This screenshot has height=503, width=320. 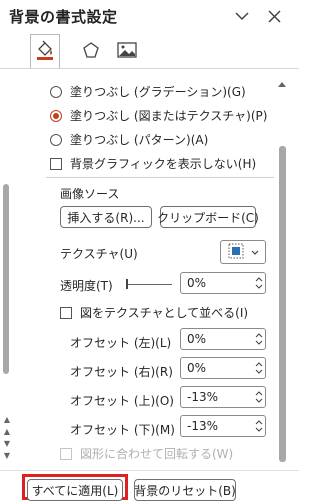 I want to click on left-scroll-thumb, so click(x=6, y=279).